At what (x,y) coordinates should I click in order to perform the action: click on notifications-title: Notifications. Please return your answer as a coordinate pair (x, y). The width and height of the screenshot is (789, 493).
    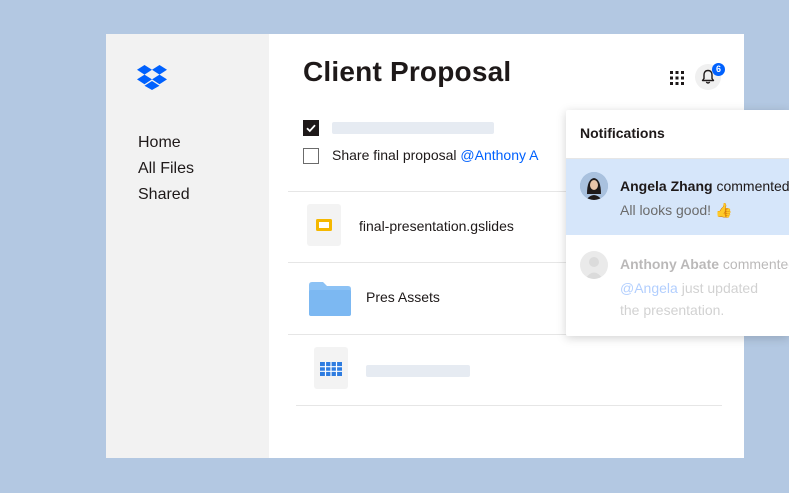
    Looking at the image, I should click on (622, 133).